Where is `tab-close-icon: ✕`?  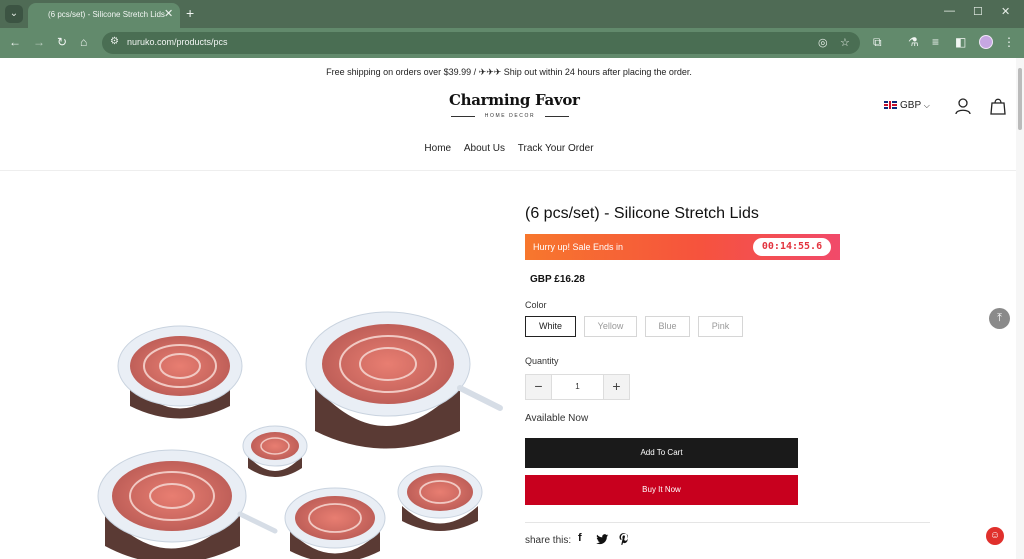
tab-close-icon: ✕ is located at coordinates (168, 13).